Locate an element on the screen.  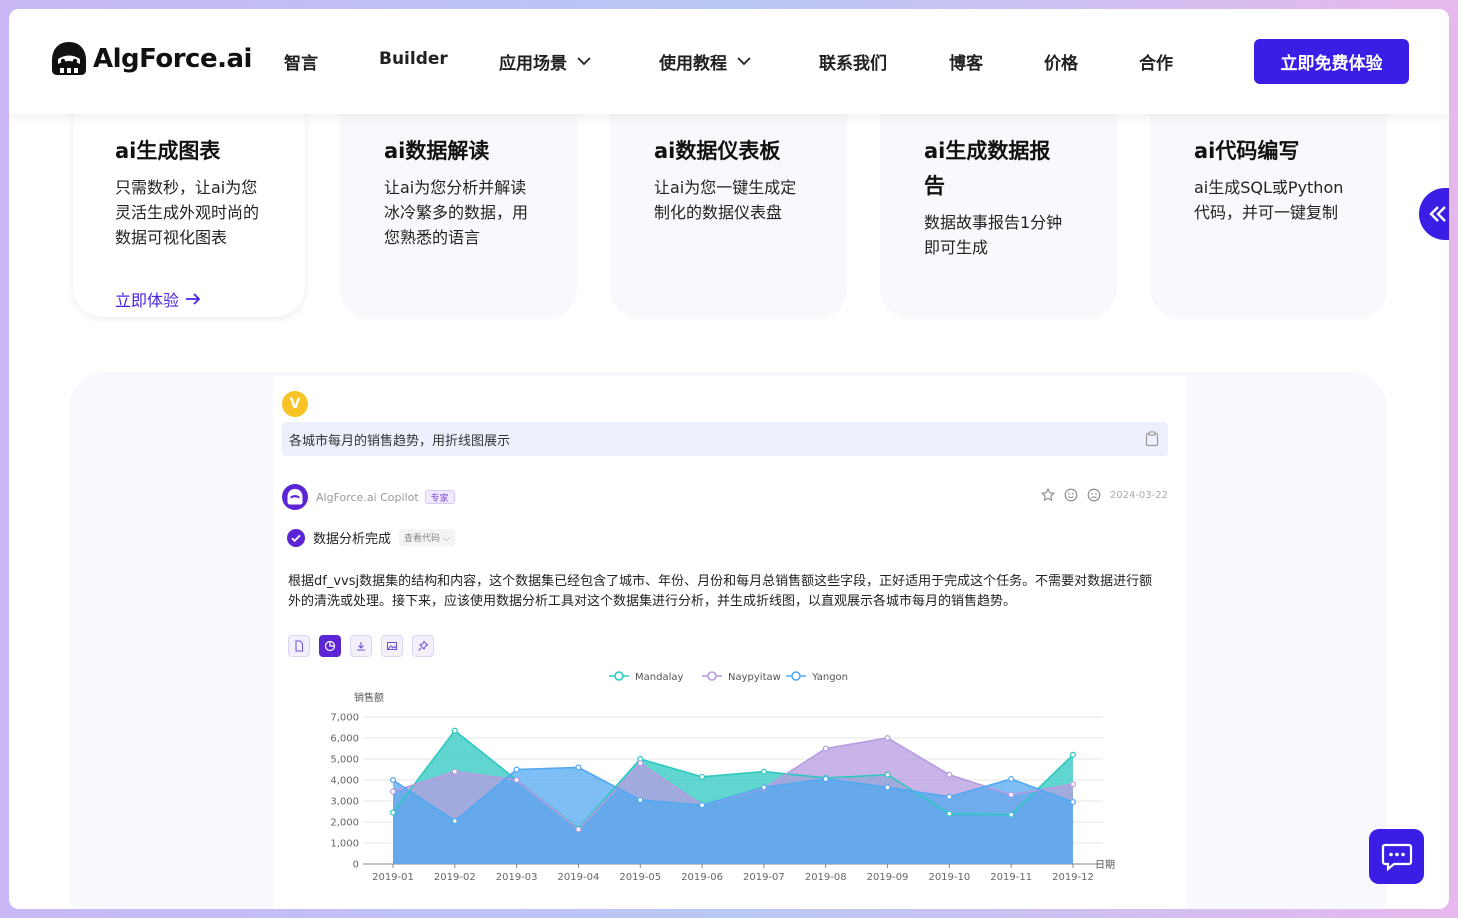
view-code-toggle: 查看代码 ⌵ is located at coordinates (427, 537).